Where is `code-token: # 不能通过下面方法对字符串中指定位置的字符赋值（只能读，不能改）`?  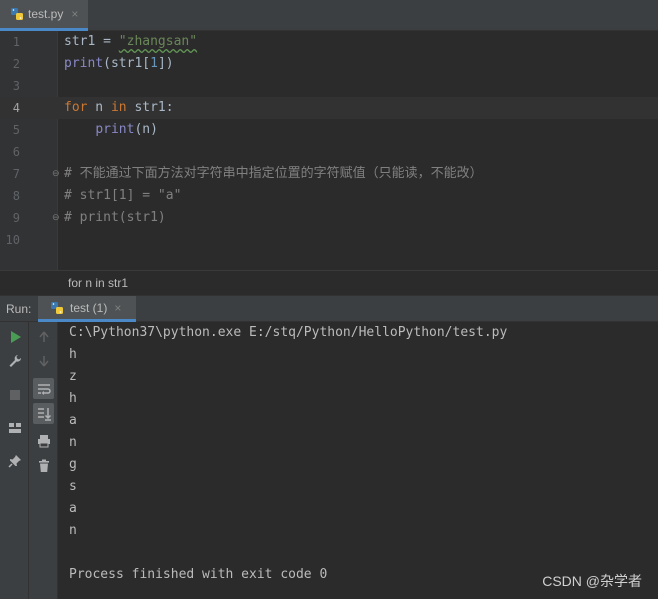 code-token: # 不能通过下面方法对字符串中指定位置的字符赋值（只能读，不能改） is located at coordinates (273, 173).